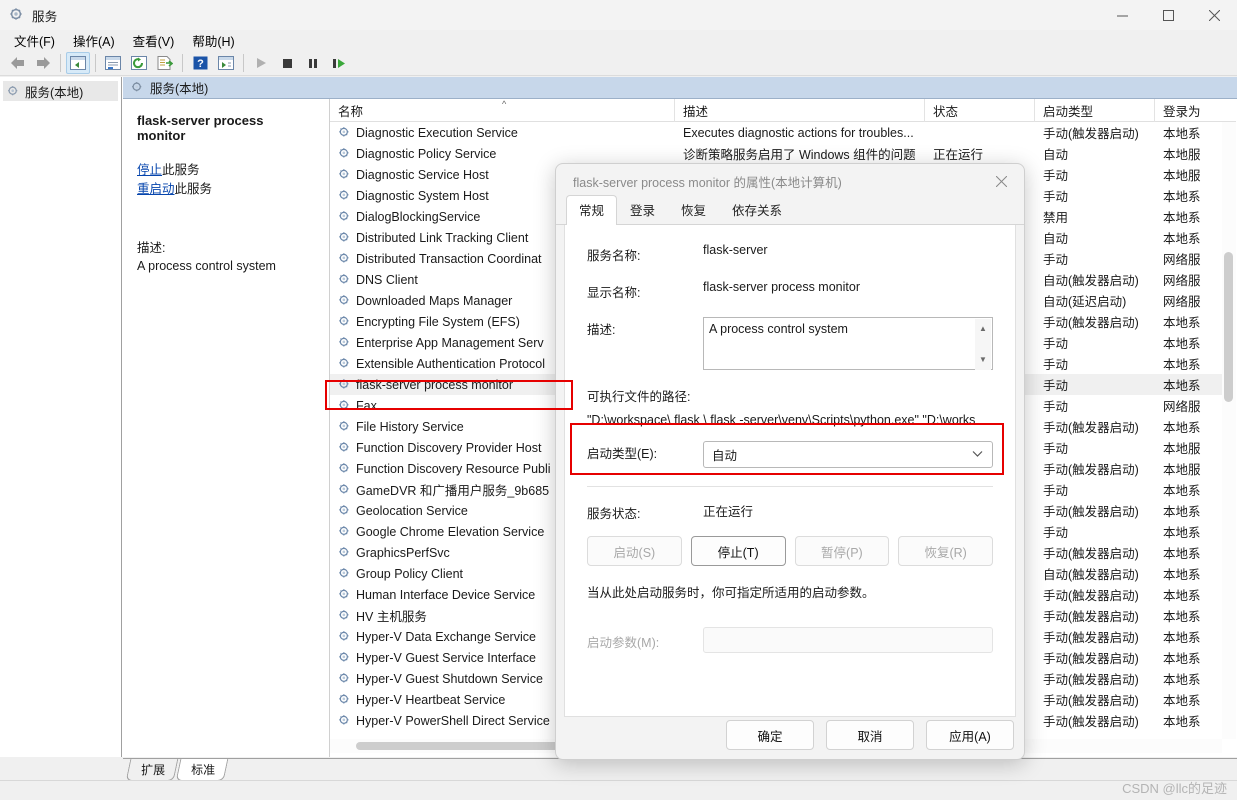  I want to click on export-list-icon, so click(165, 63).